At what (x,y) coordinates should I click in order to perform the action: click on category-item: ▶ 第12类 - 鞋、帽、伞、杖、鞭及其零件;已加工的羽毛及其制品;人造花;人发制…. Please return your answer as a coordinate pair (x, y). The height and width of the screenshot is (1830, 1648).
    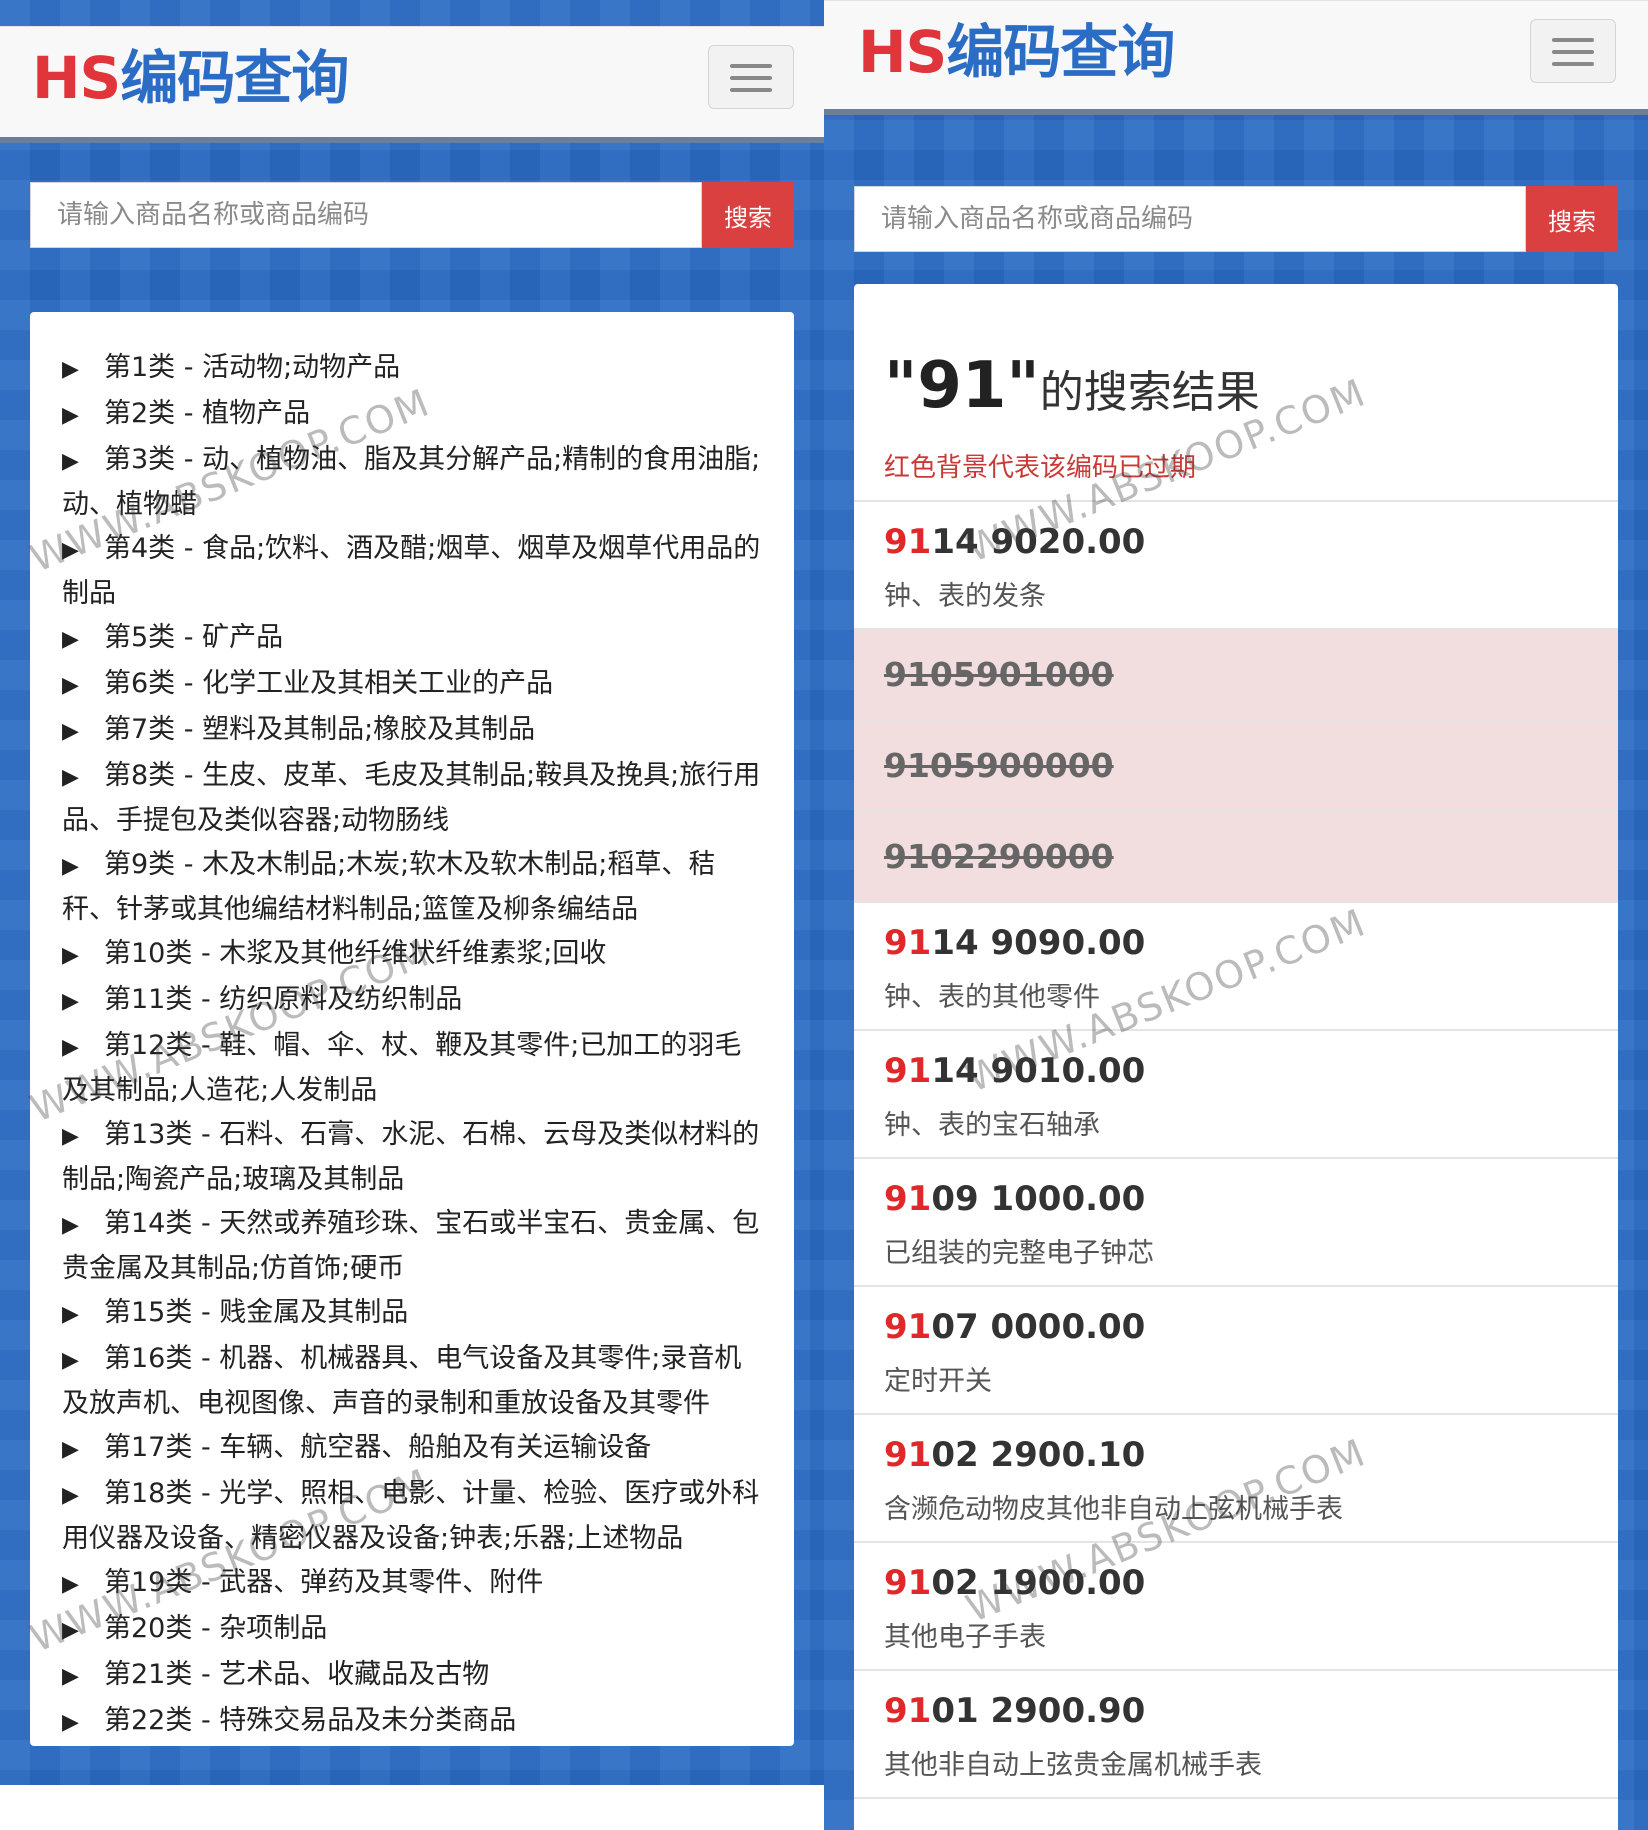
    Looking at the image, I should click on (413, 1068).